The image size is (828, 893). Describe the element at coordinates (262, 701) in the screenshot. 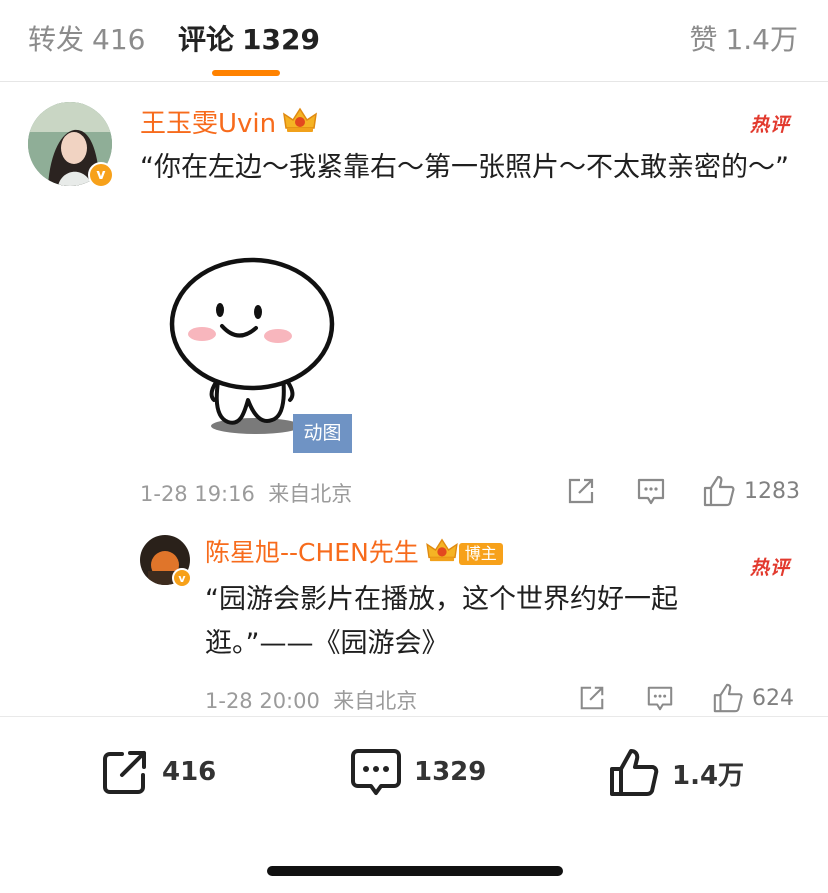

I see `comment-time: 1-28 20:00` at that location.